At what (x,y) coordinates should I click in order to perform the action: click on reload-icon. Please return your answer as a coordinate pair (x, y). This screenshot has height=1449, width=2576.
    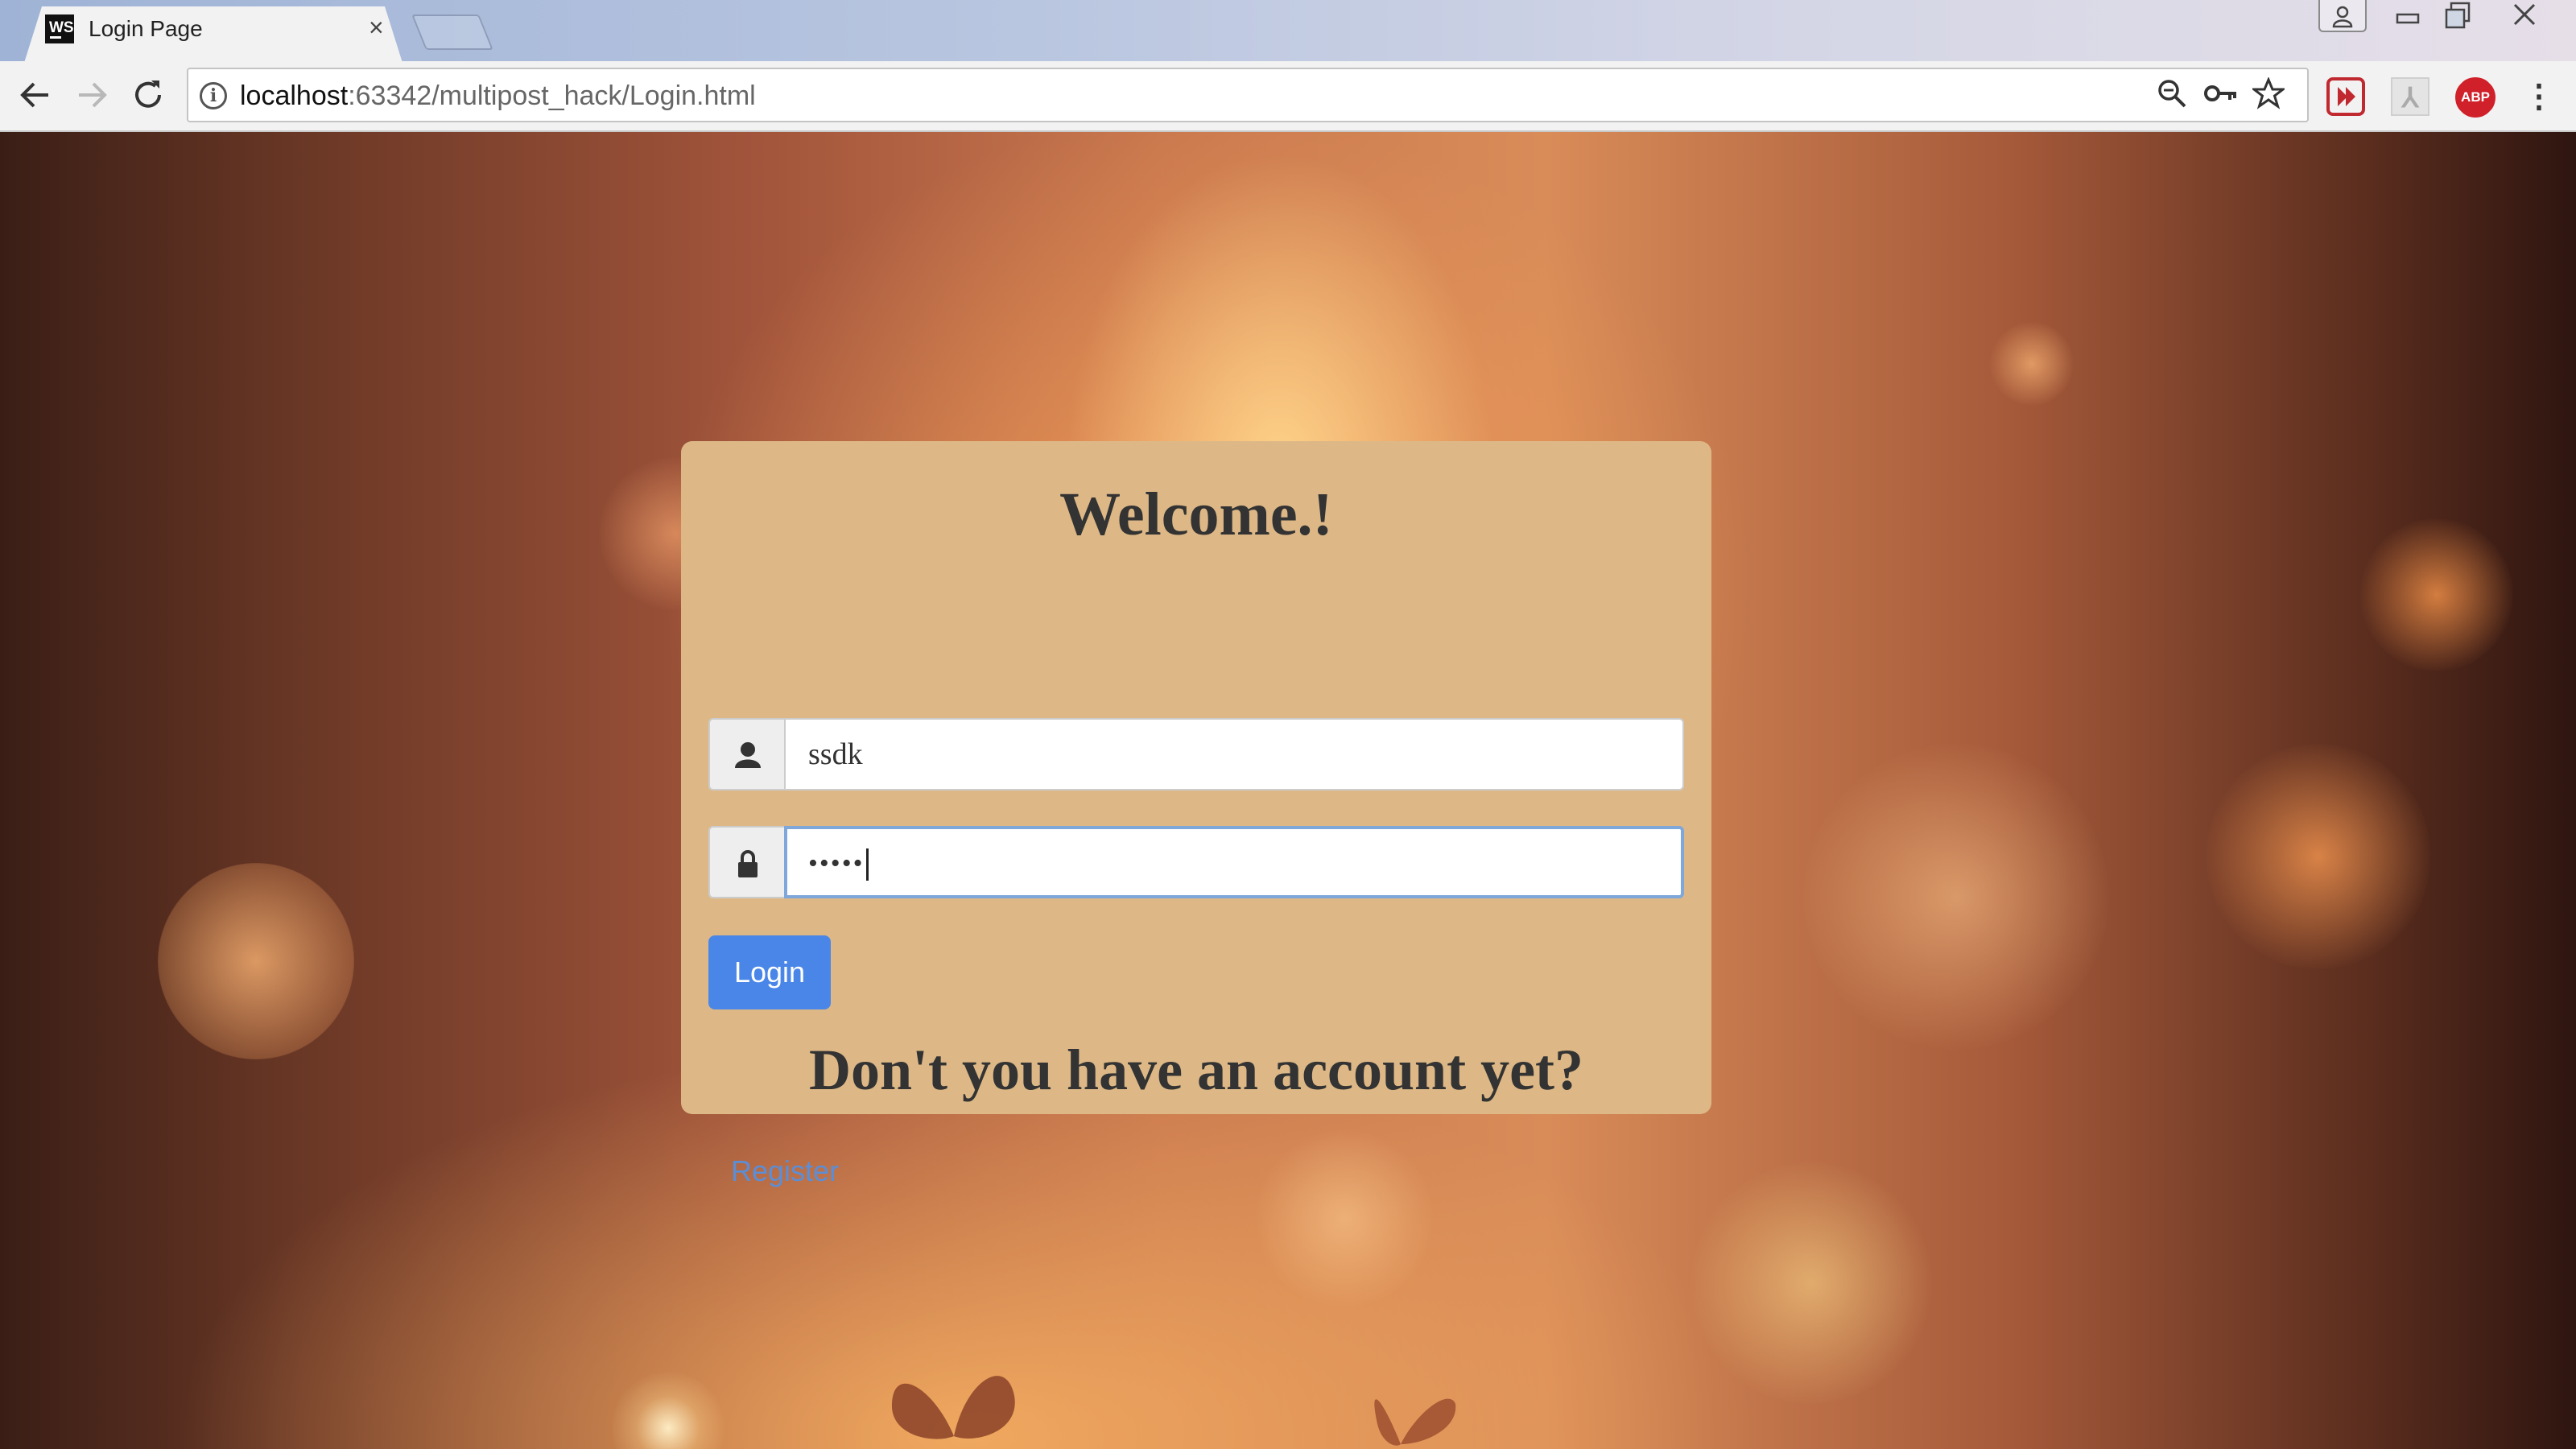
    Looking at the image, I should click on (148, 98).